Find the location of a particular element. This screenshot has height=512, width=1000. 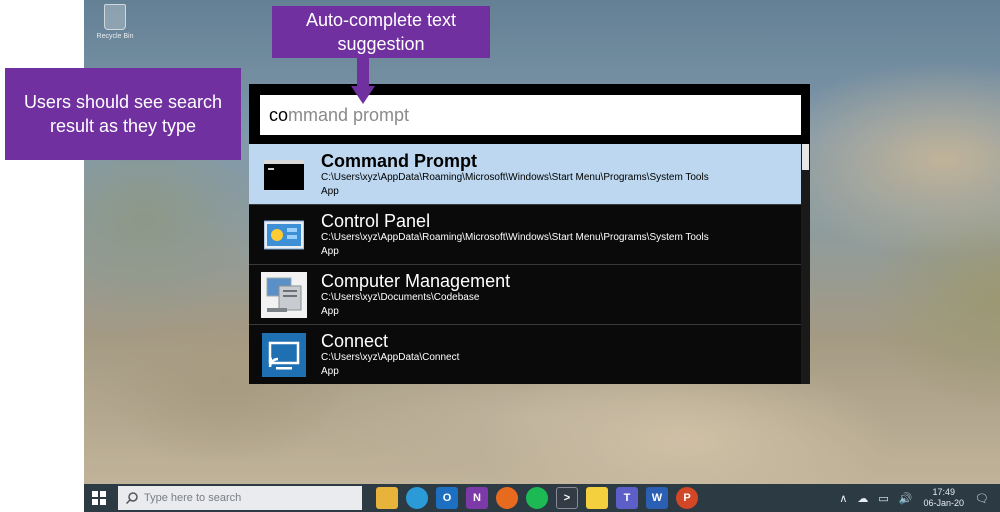

powerpoint-icon: P is located at coordinates (687, 498).